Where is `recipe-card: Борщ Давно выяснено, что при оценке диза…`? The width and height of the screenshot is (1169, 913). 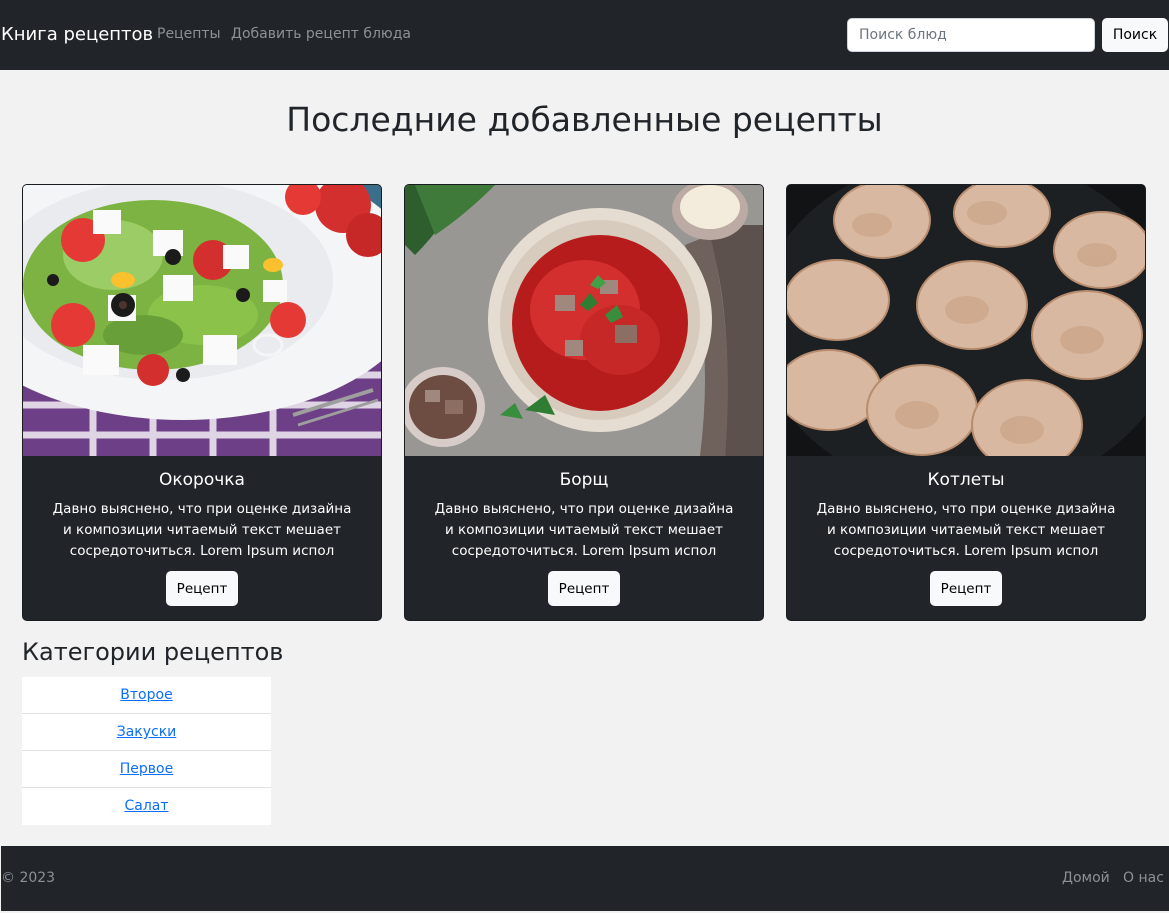 recipe-card: Борщ Давно выяснено, что при оценке диза… is located at coordinates (584, 402).